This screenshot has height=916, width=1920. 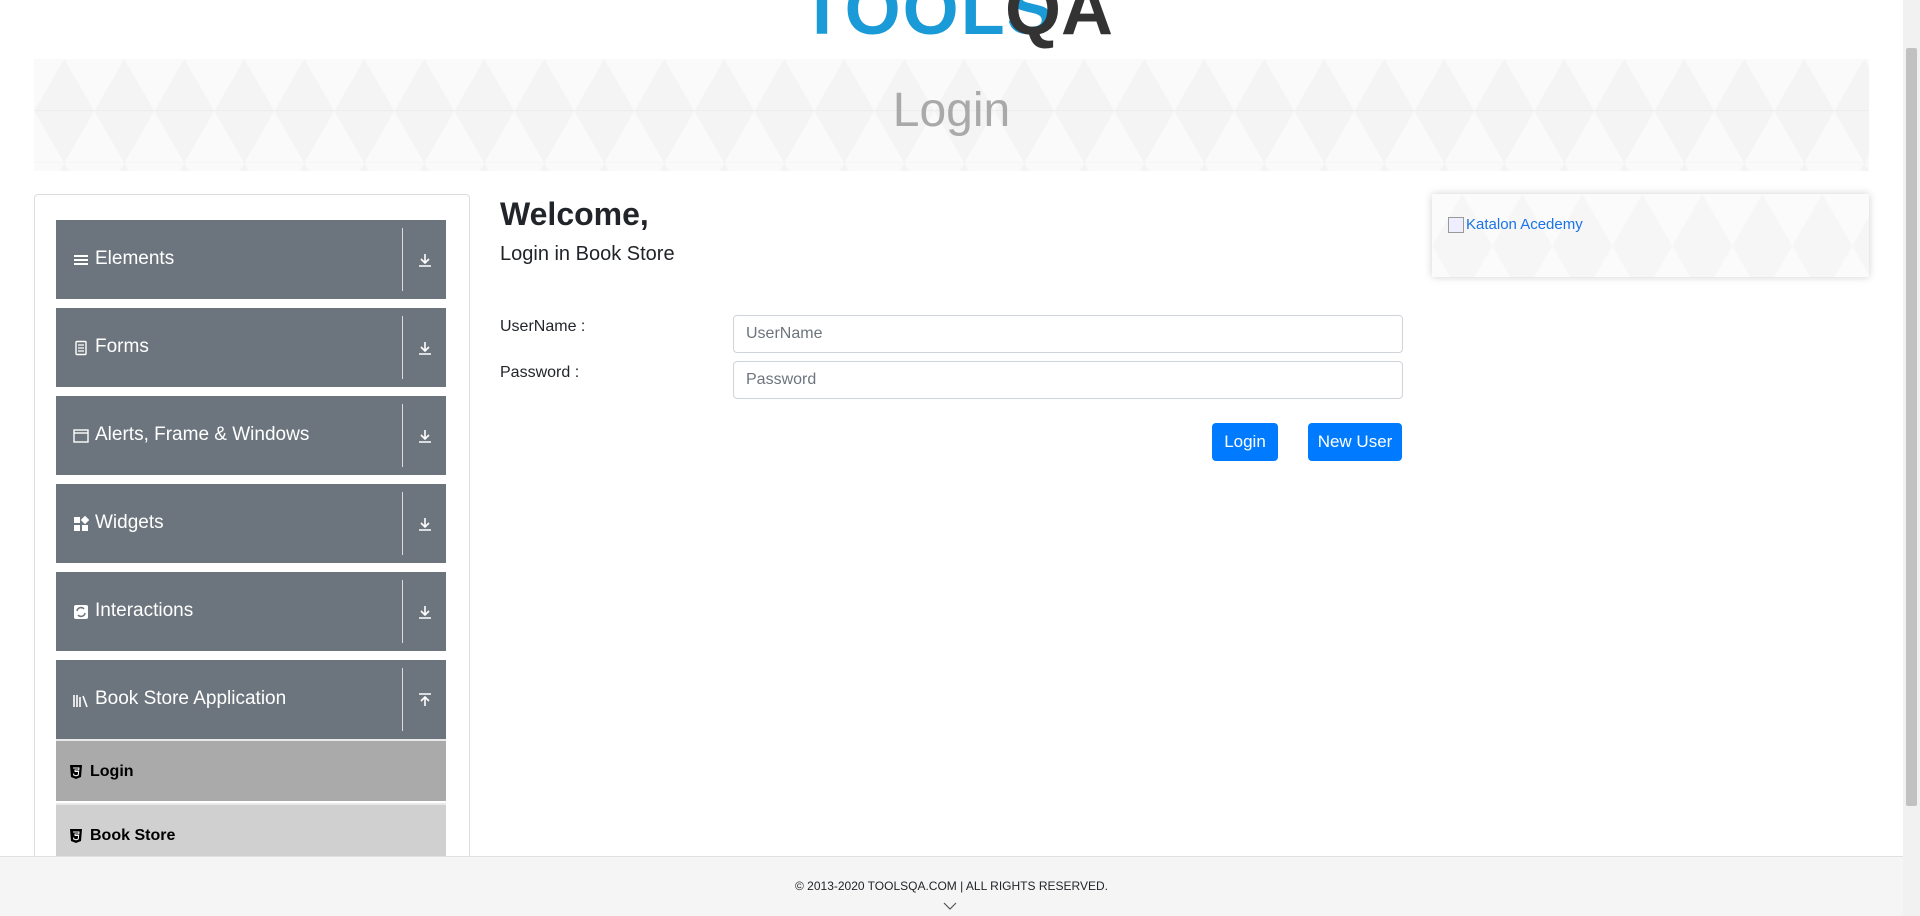 I want to click on katalon-academy-link: Katalon Acedemy, so click(x=1515, y=224).